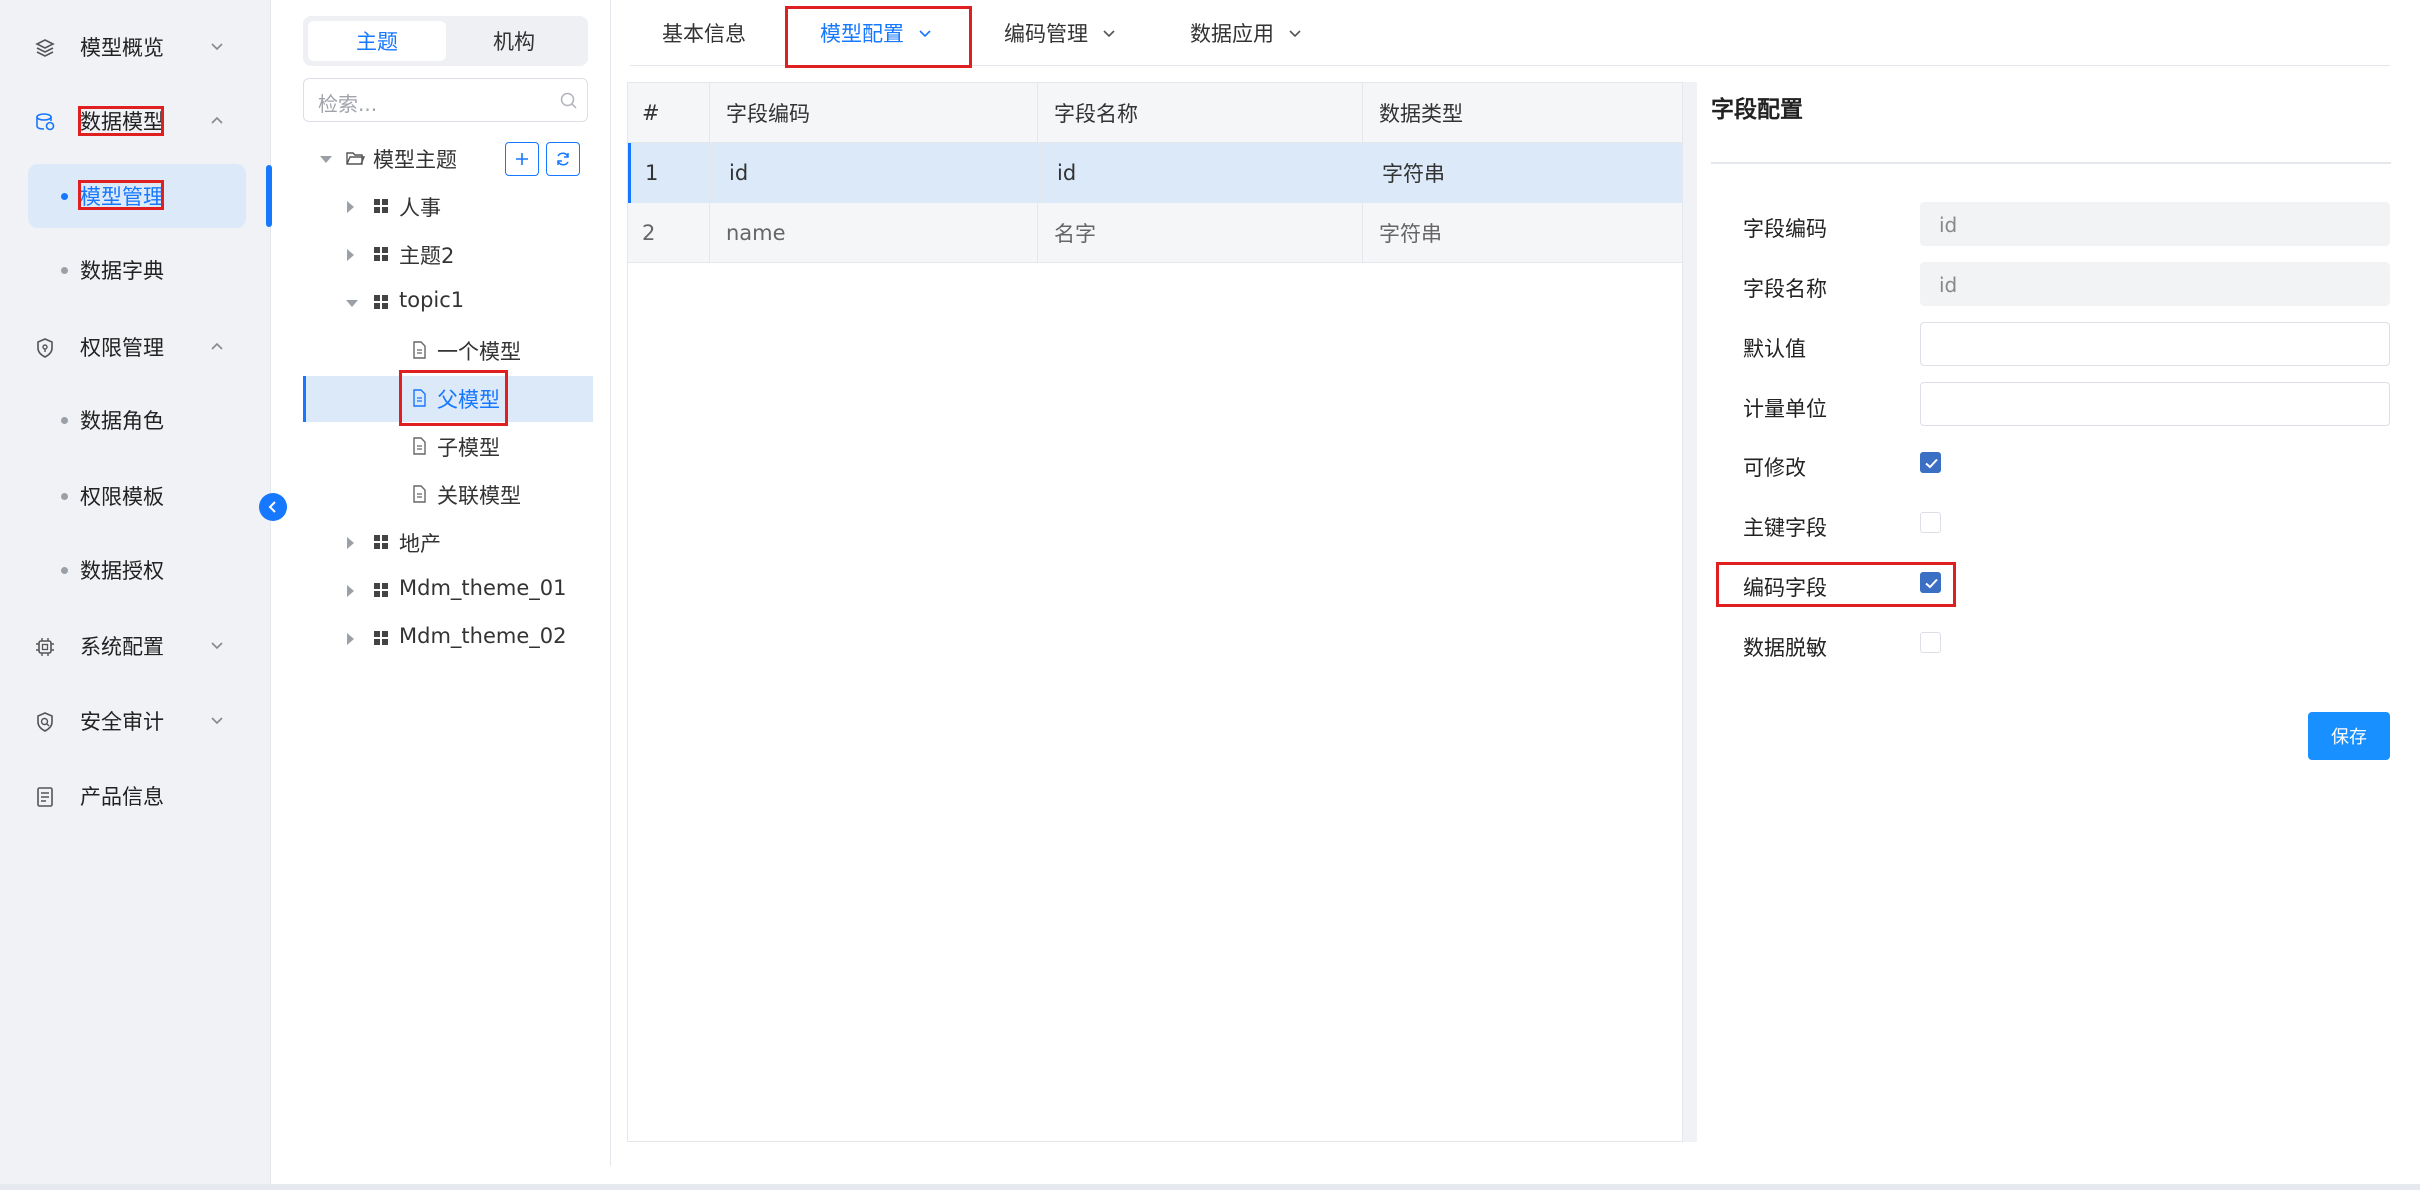  What do you see at coordinates (448, 639) in the screenshot?
I see `tree-node-topic: Mdm_theme_02` at bounding box center [448, 639].